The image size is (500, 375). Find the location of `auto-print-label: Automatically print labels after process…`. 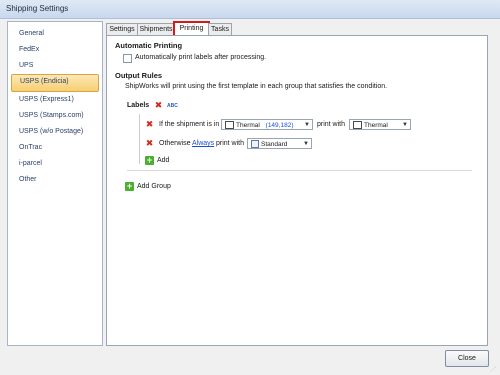

auto-print-label: Automatically print labels after process… is located at coordinates (201, 57).